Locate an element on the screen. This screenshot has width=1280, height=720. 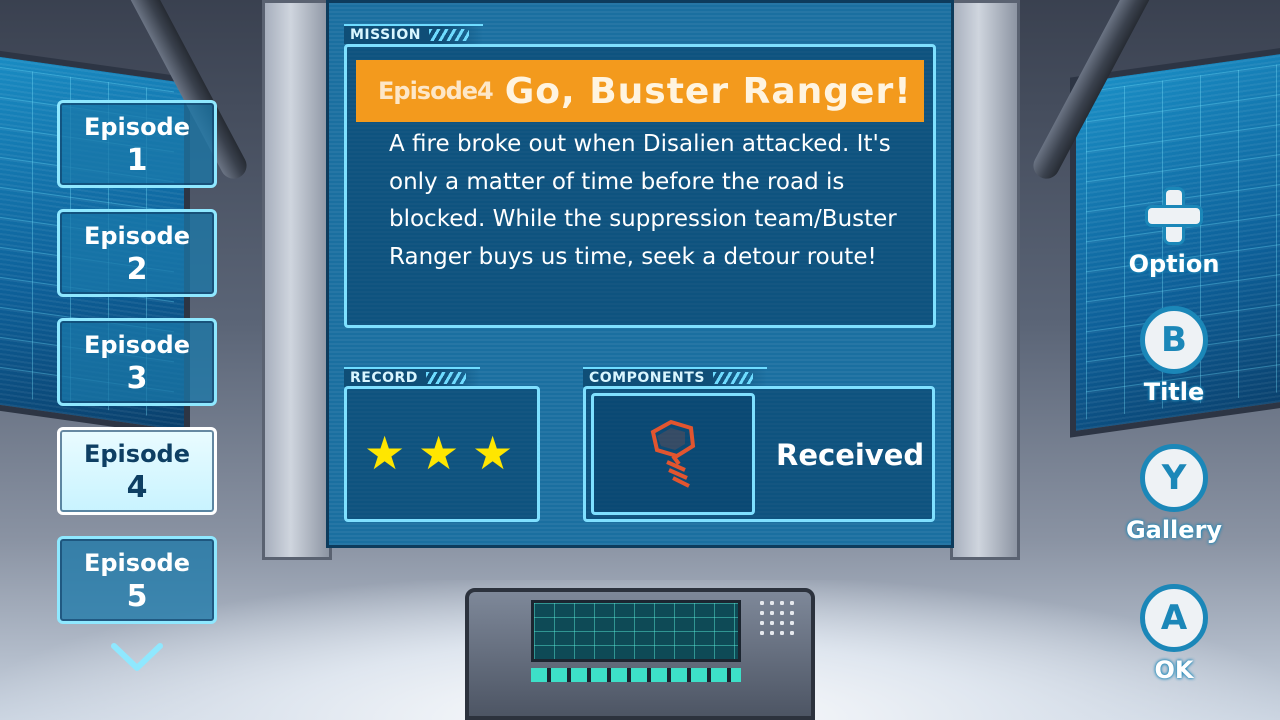
episode-button-3: Episode 3 is located at coordinates (137, 362).